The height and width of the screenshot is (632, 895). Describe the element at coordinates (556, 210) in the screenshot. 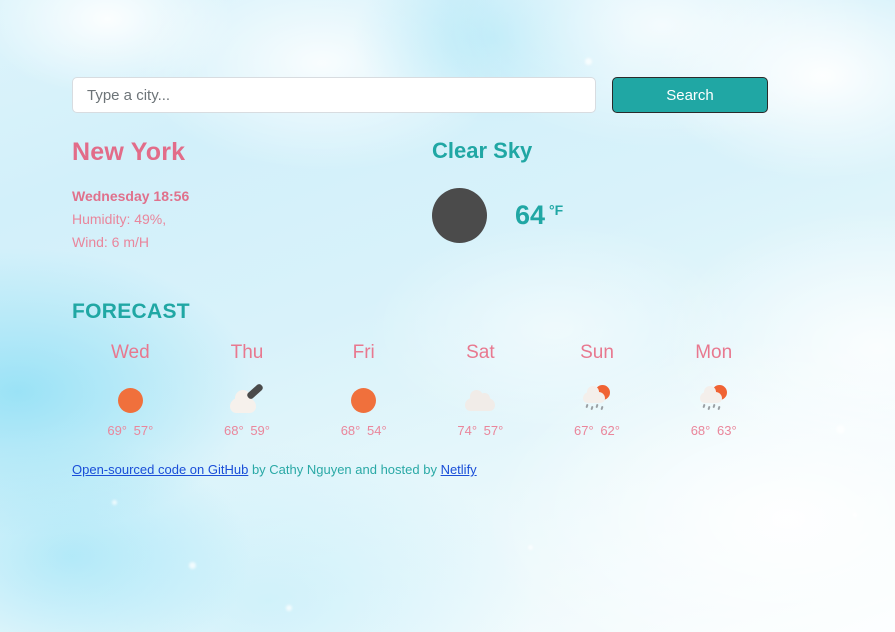

I see `temperature-unit: °F` at that location.